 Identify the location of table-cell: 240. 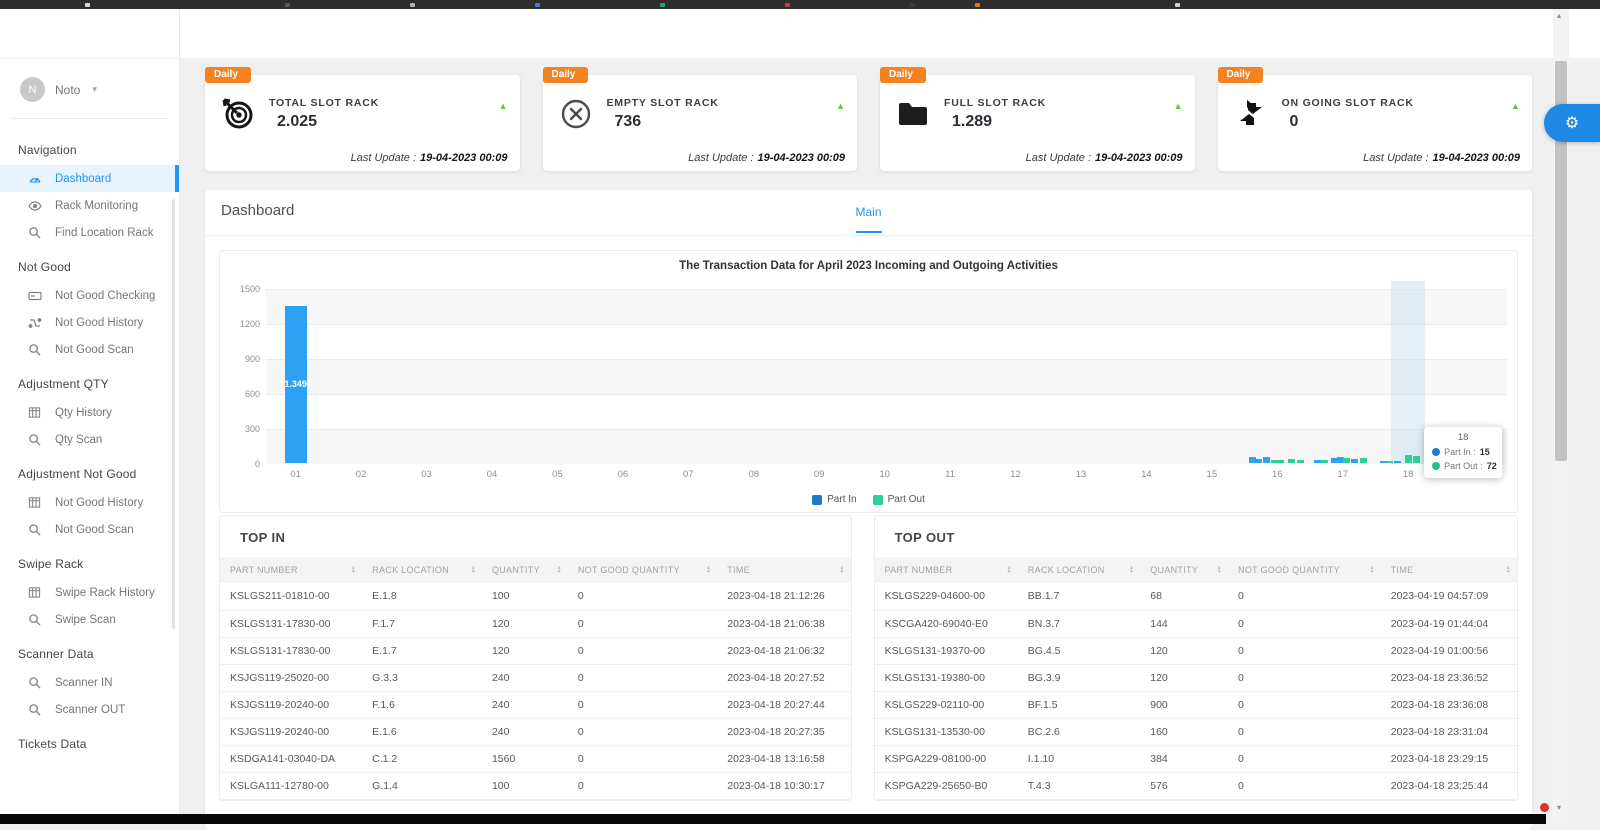
(525, 677).